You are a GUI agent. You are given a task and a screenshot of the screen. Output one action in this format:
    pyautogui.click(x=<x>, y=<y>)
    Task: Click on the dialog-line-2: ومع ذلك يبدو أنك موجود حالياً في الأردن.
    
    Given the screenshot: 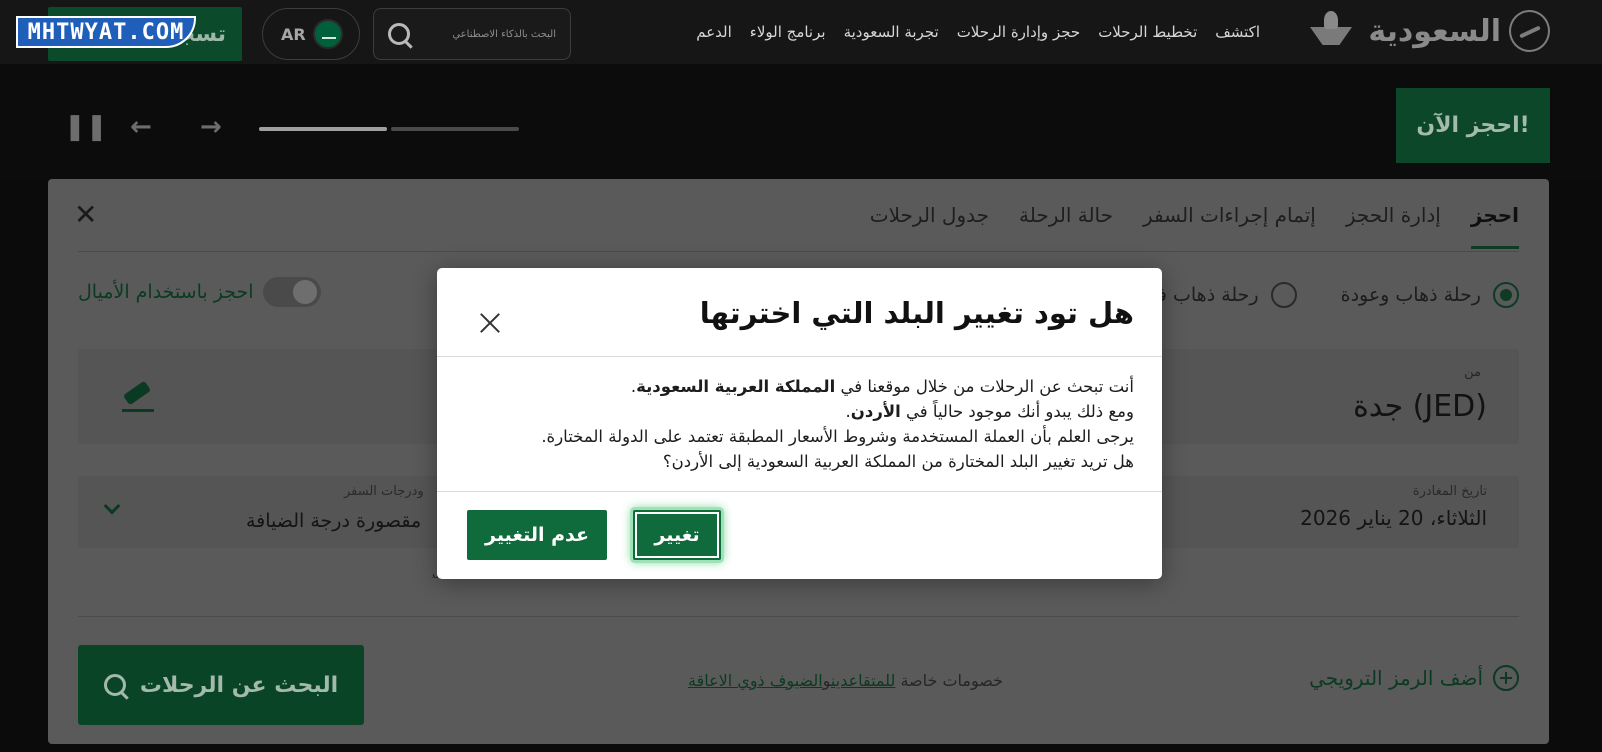 What is the action you would take?
    pyautogui.click(x=989, y=411)
    